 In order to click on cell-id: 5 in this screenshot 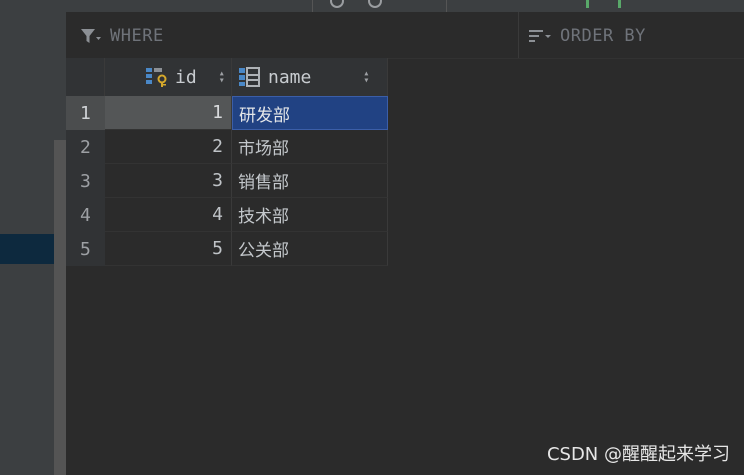, I will do `click(168, 249)`.